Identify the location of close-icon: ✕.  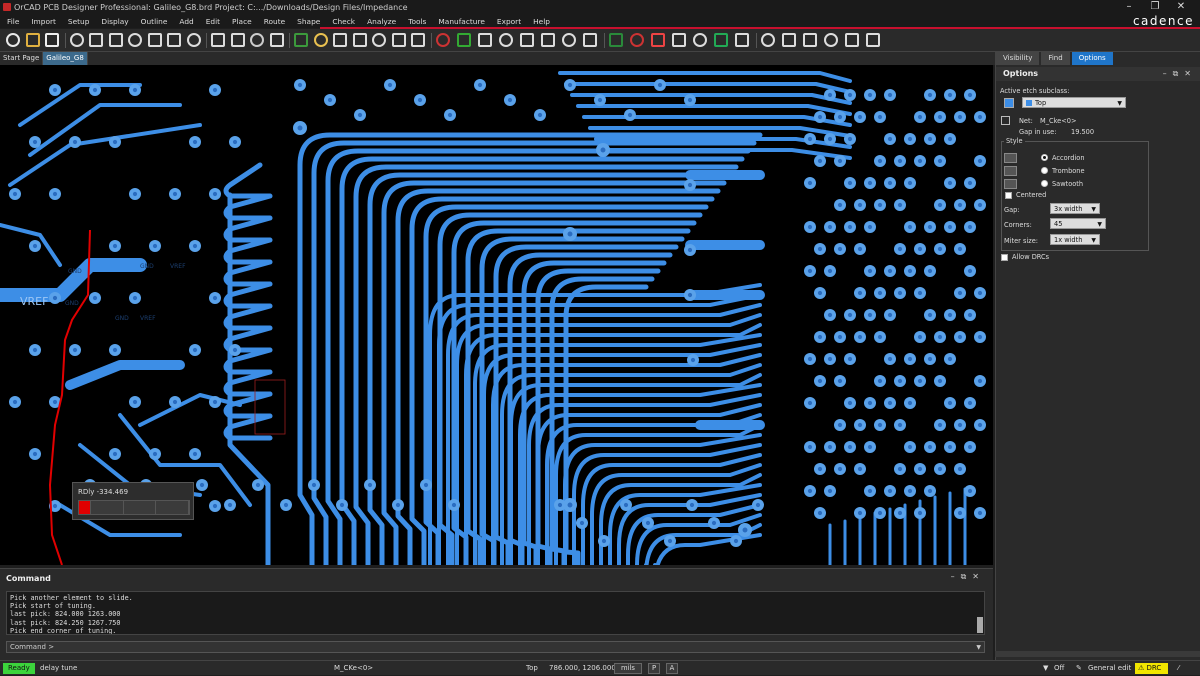
(1181, 7).